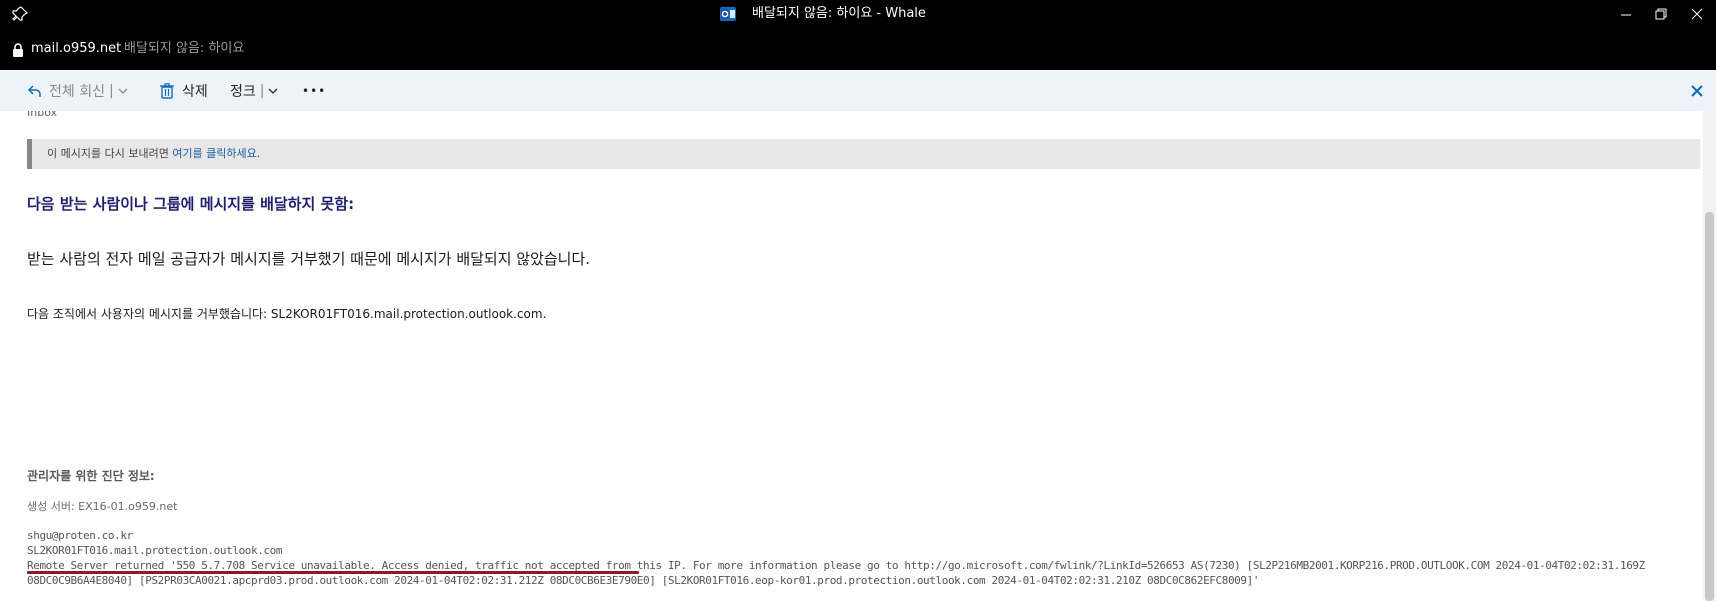 The image size is (1716, 601). What do you see at coordinates (80, 535) in the screenshot?
I see `diagnostics-recipient: shgu@proten.co.kr` at bounding box center [80, 535].